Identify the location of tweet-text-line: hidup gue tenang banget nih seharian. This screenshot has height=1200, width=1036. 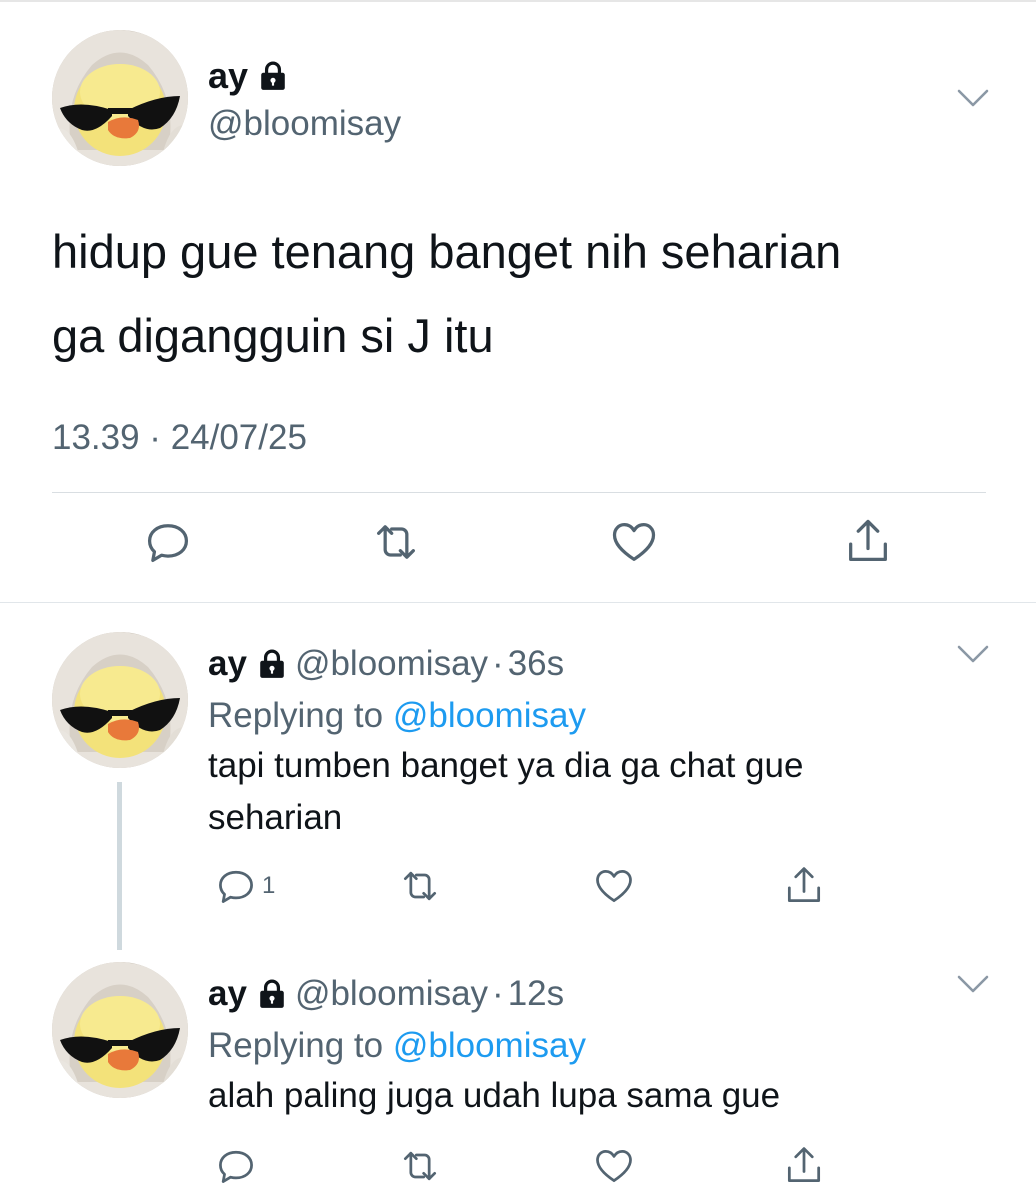
(447, 251).